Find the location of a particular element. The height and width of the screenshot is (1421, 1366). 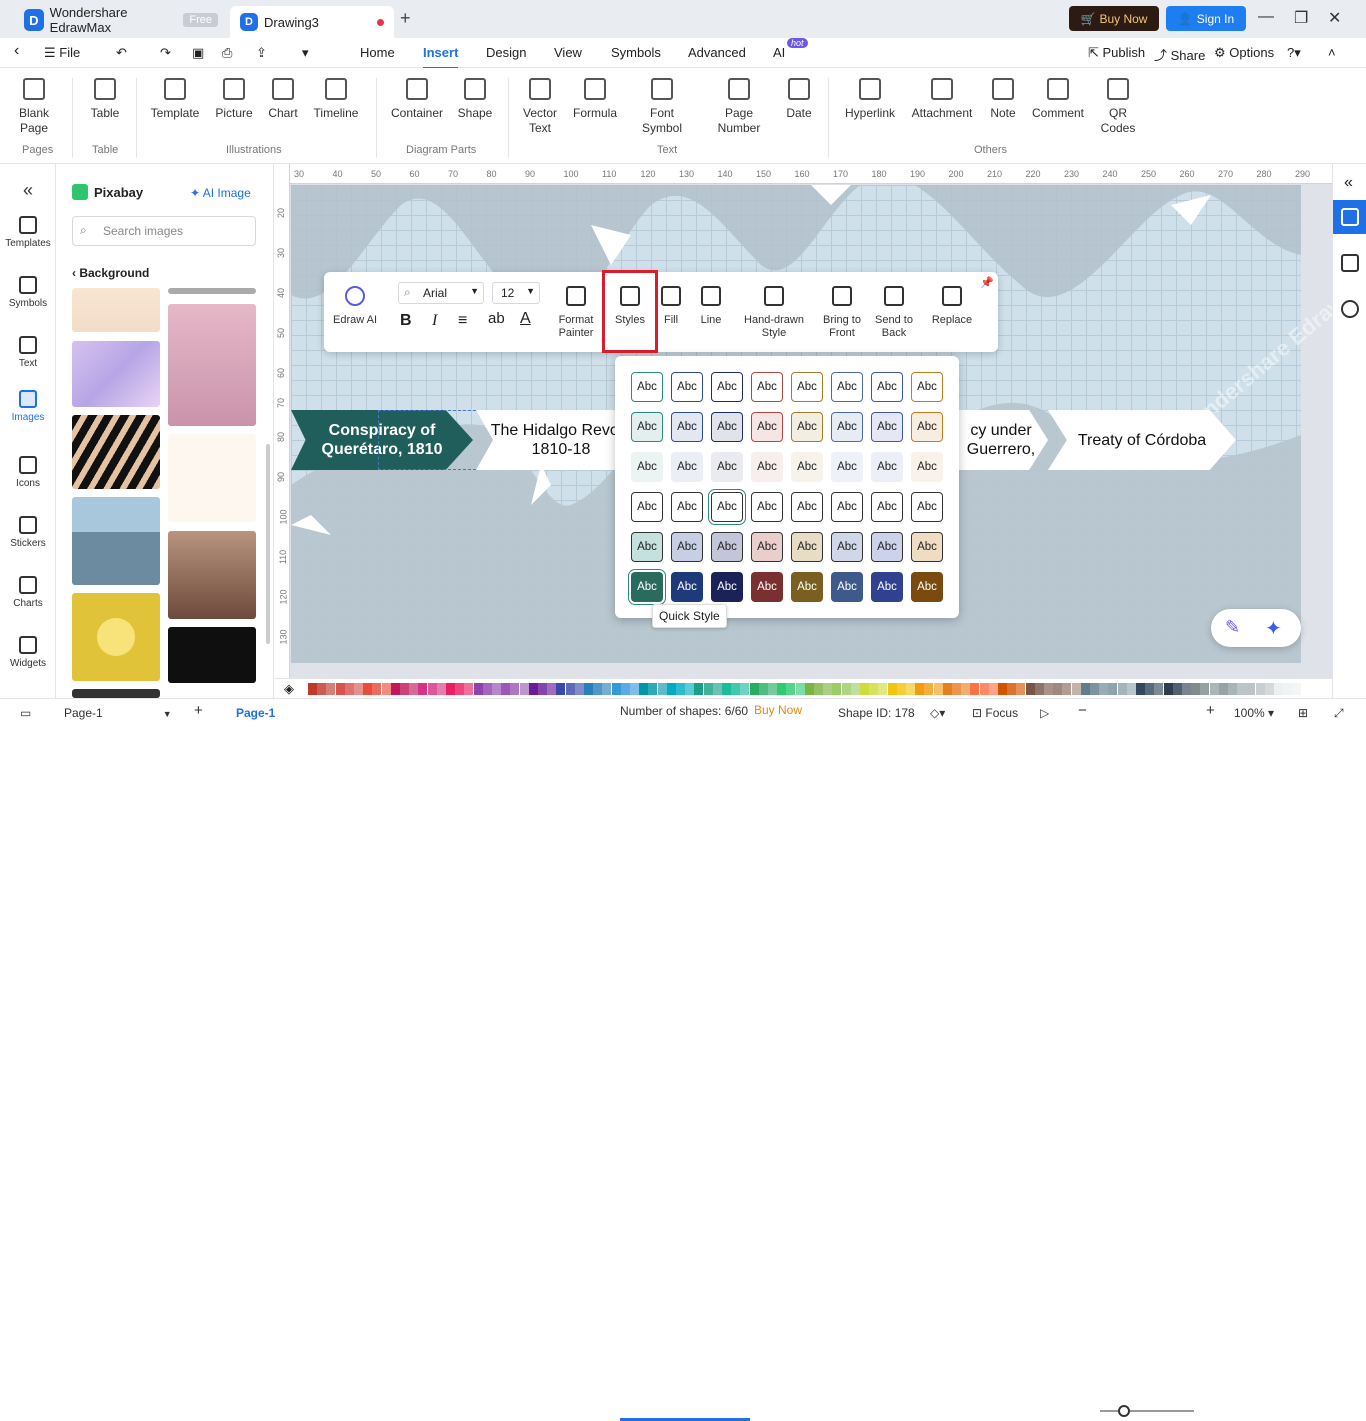

ai-draw-icon: ✎ is located at coordinates (1232, 627).